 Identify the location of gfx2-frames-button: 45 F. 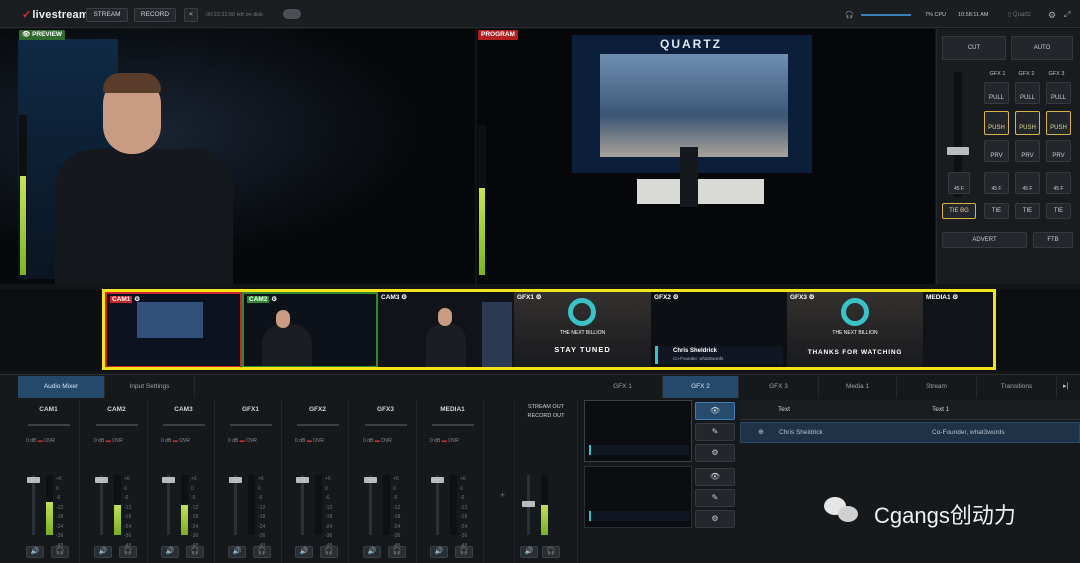
(1027, 183).